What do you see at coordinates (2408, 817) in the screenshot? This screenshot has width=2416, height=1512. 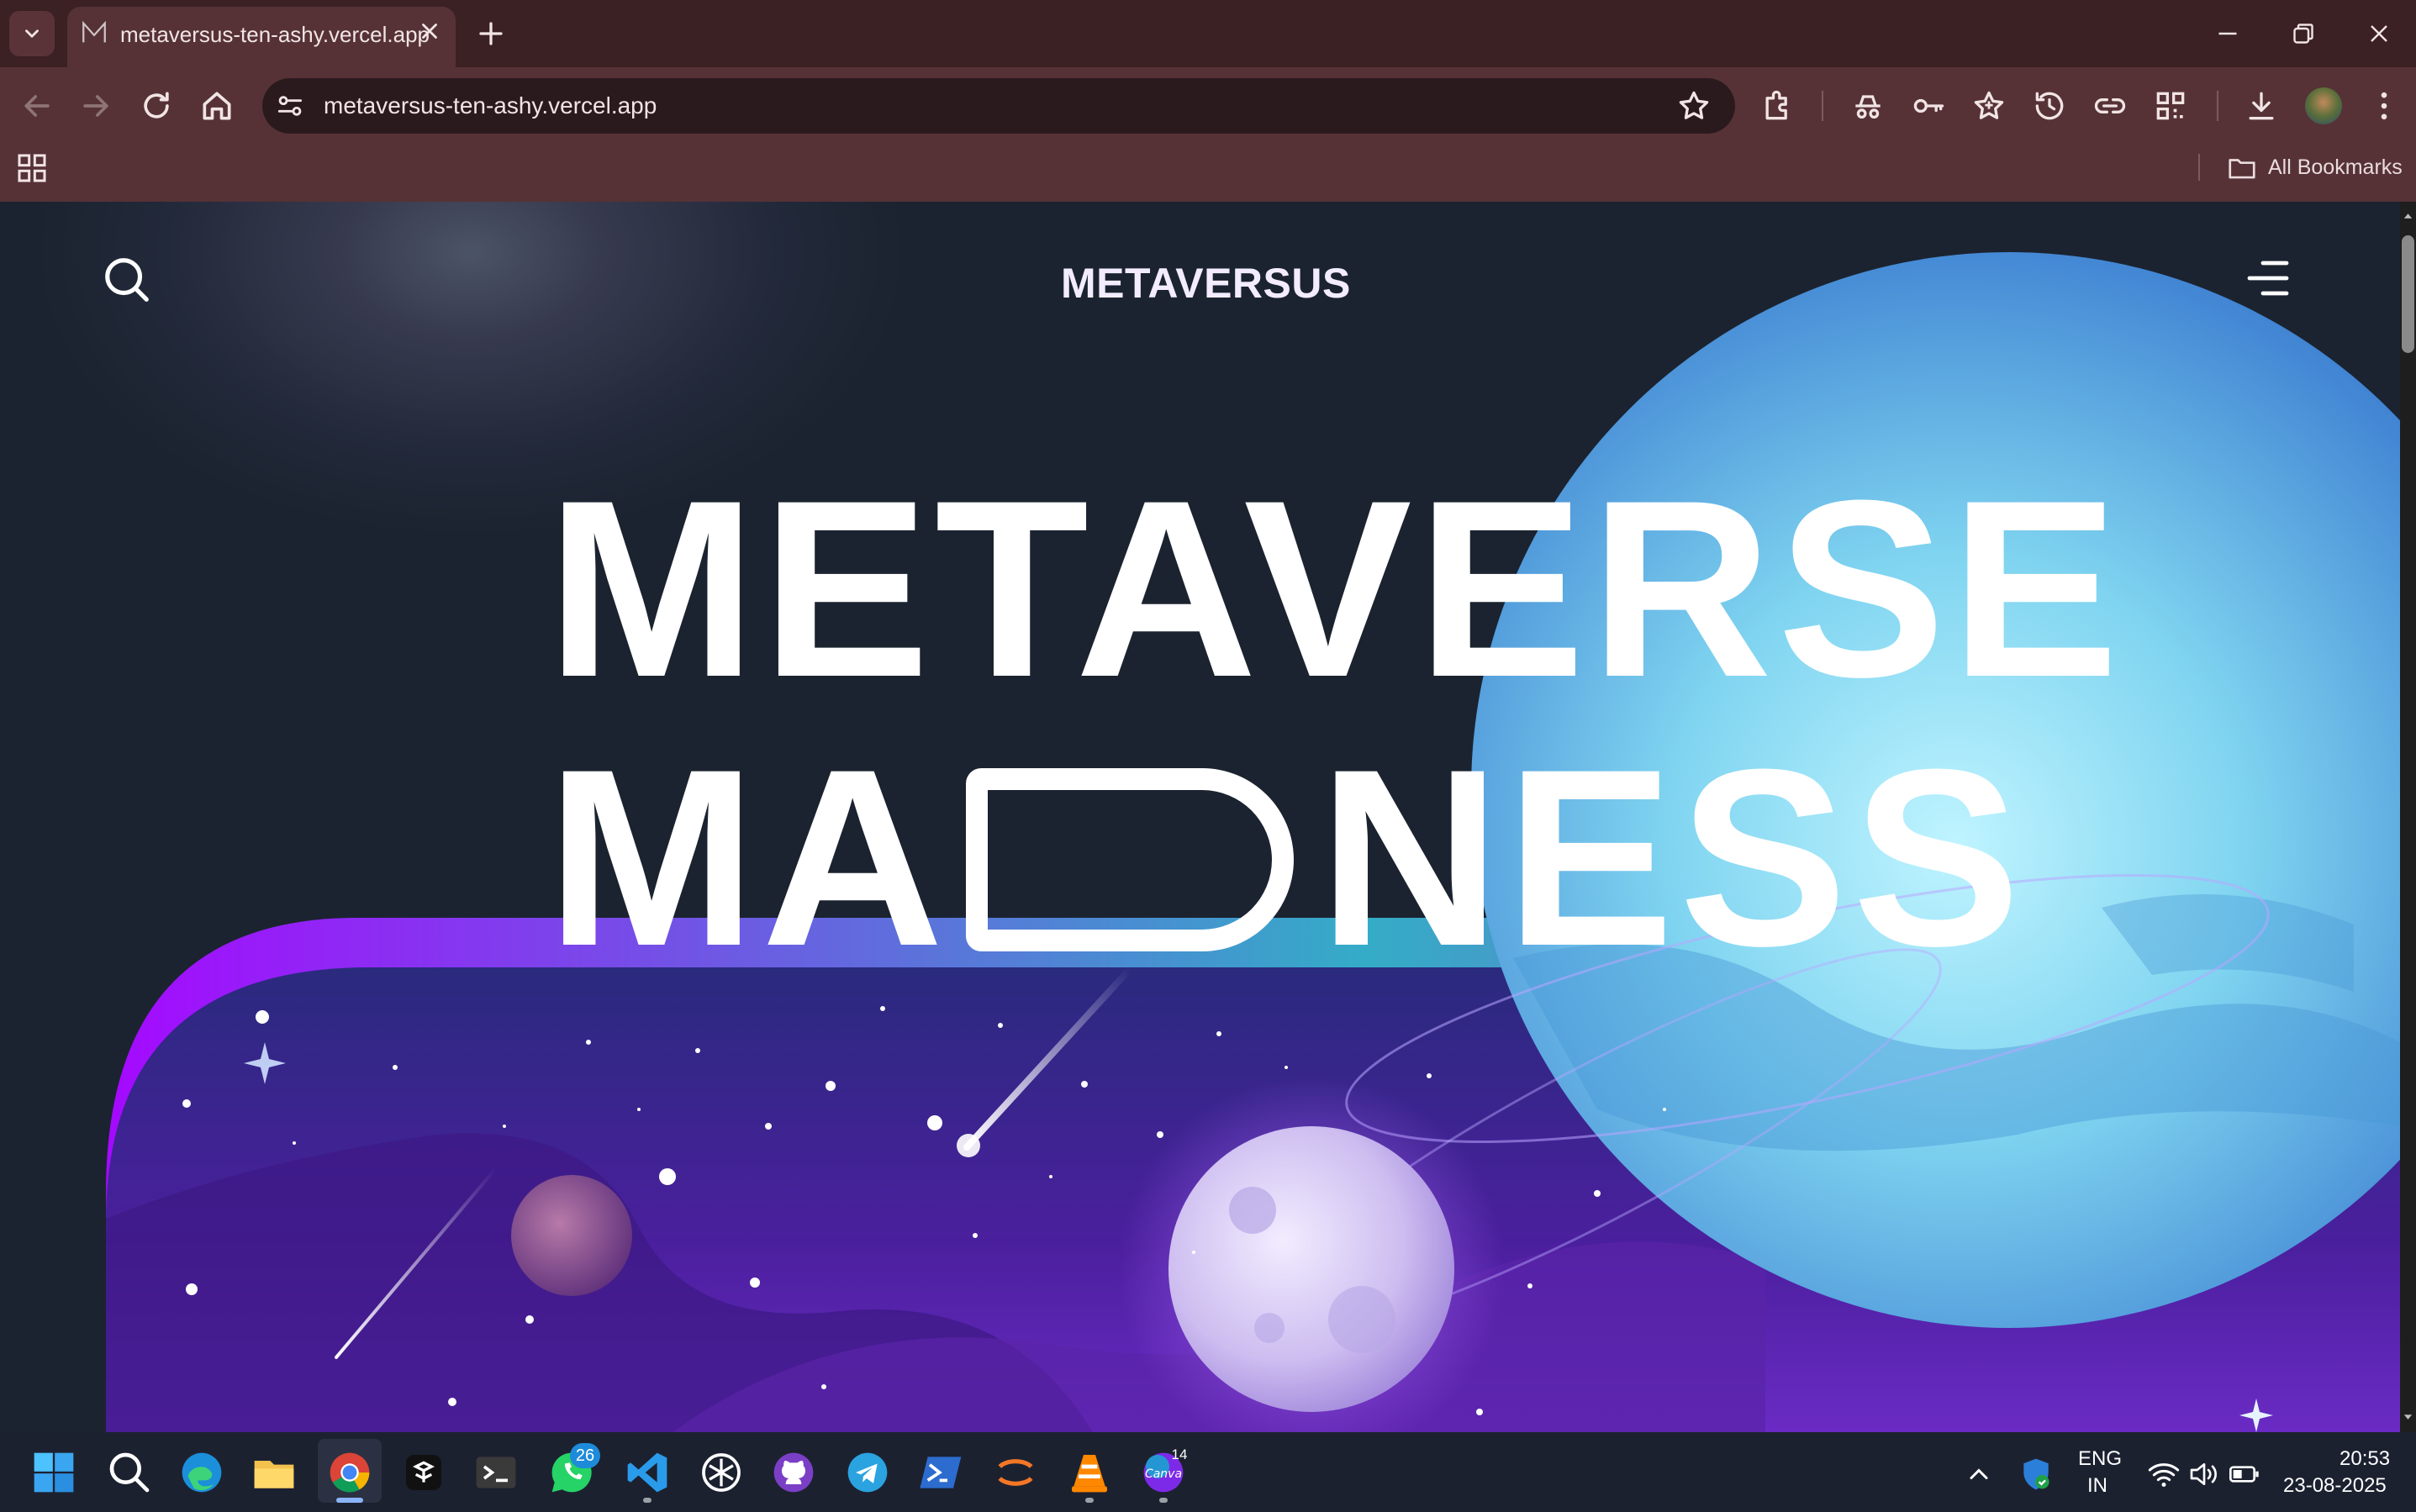 I see `page-scrollbar` at bounding box center [2408, 817].